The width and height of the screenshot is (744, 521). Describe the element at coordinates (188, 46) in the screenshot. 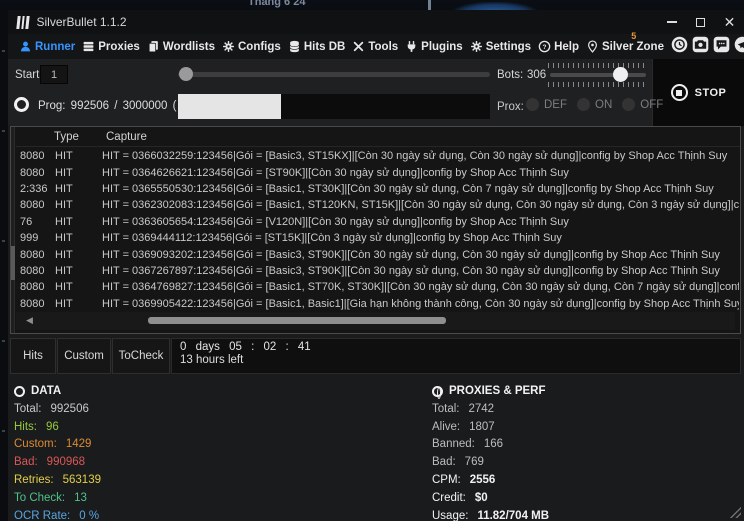

I see `menu-item-label: Wordlists` at that location.